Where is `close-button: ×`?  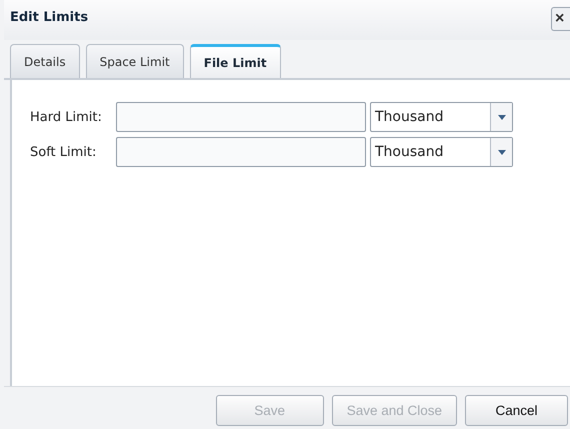
close-button: × is located at coordinates (560, 19).